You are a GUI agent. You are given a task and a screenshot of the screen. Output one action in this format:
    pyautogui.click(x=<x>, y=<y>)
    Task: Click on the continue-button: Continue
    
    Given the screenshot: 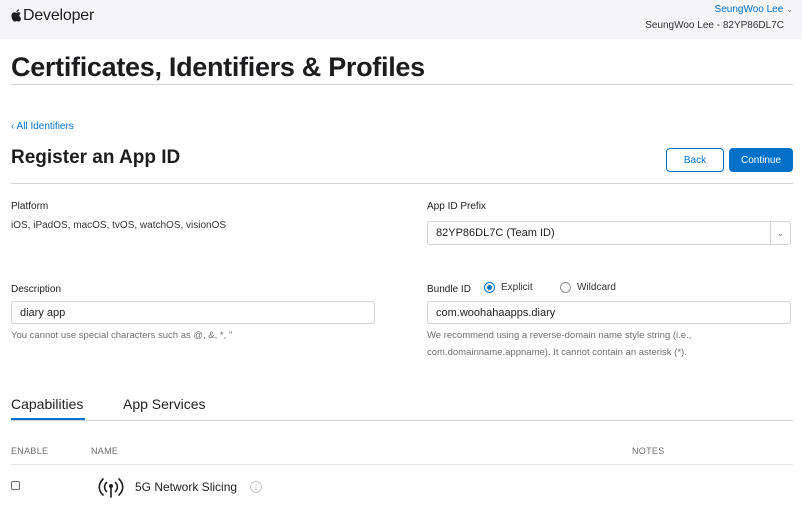 What is the action you would take?
    pyautogui.click(x=761, y=160)
    